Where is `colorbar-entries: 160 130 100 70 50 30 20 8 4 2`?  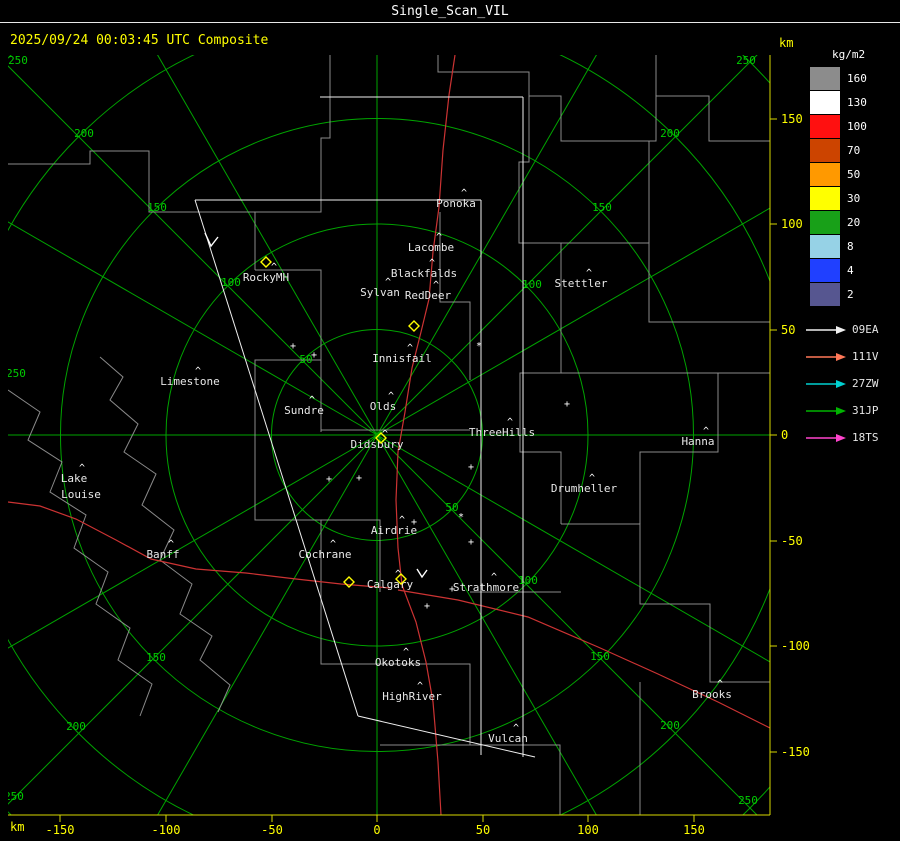
colorbar-entries: 160 130 100 70 50 30 20 8 4 2 is located at coordinates (854, 186).